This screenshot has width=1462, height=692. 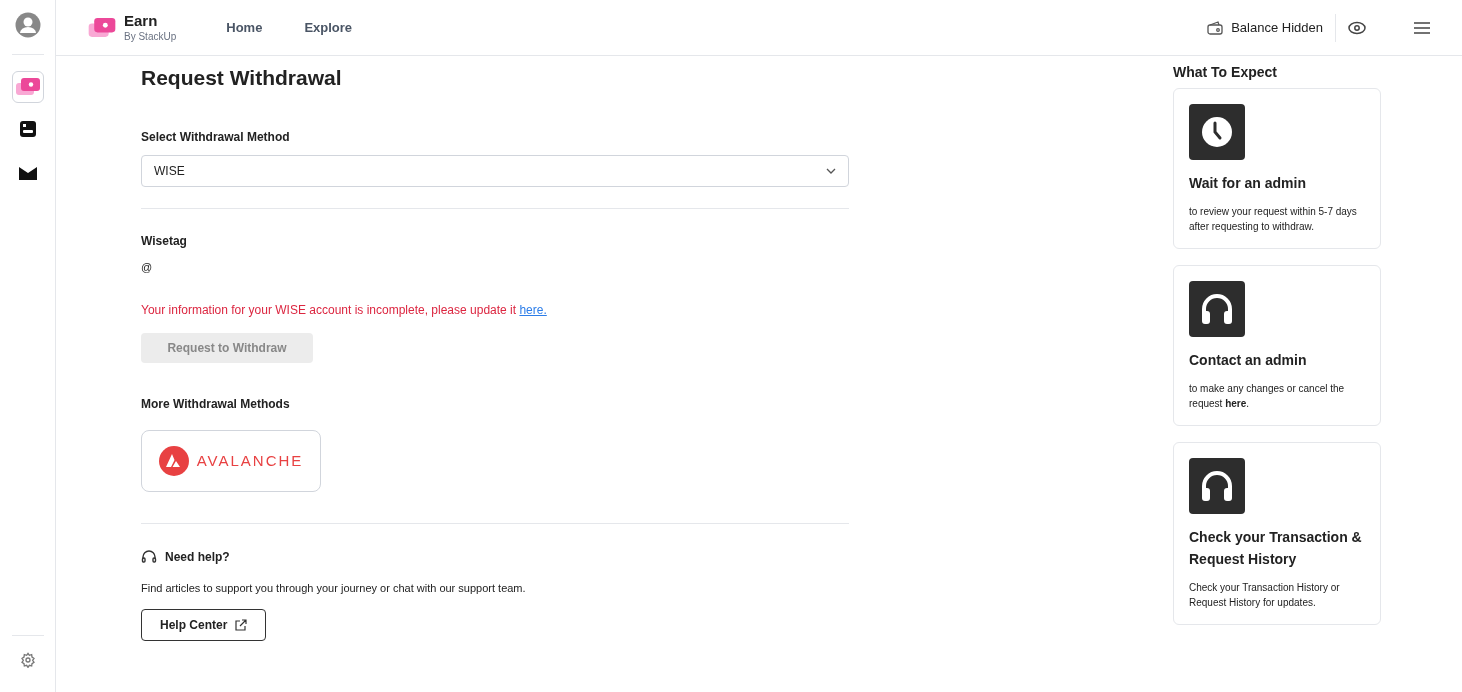 I want to click on avatar-icon, so click(x=27, y=25).